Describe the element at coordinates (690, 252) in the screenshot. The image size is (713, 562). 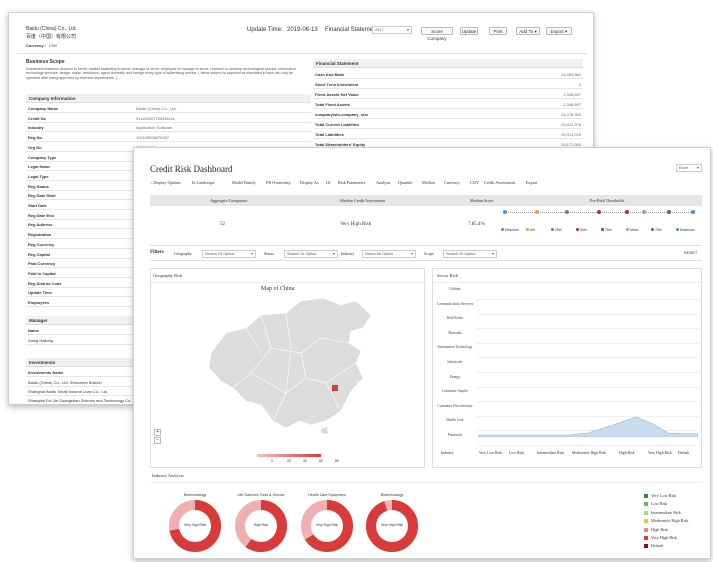
I see `reset-button: RESET` at that location.